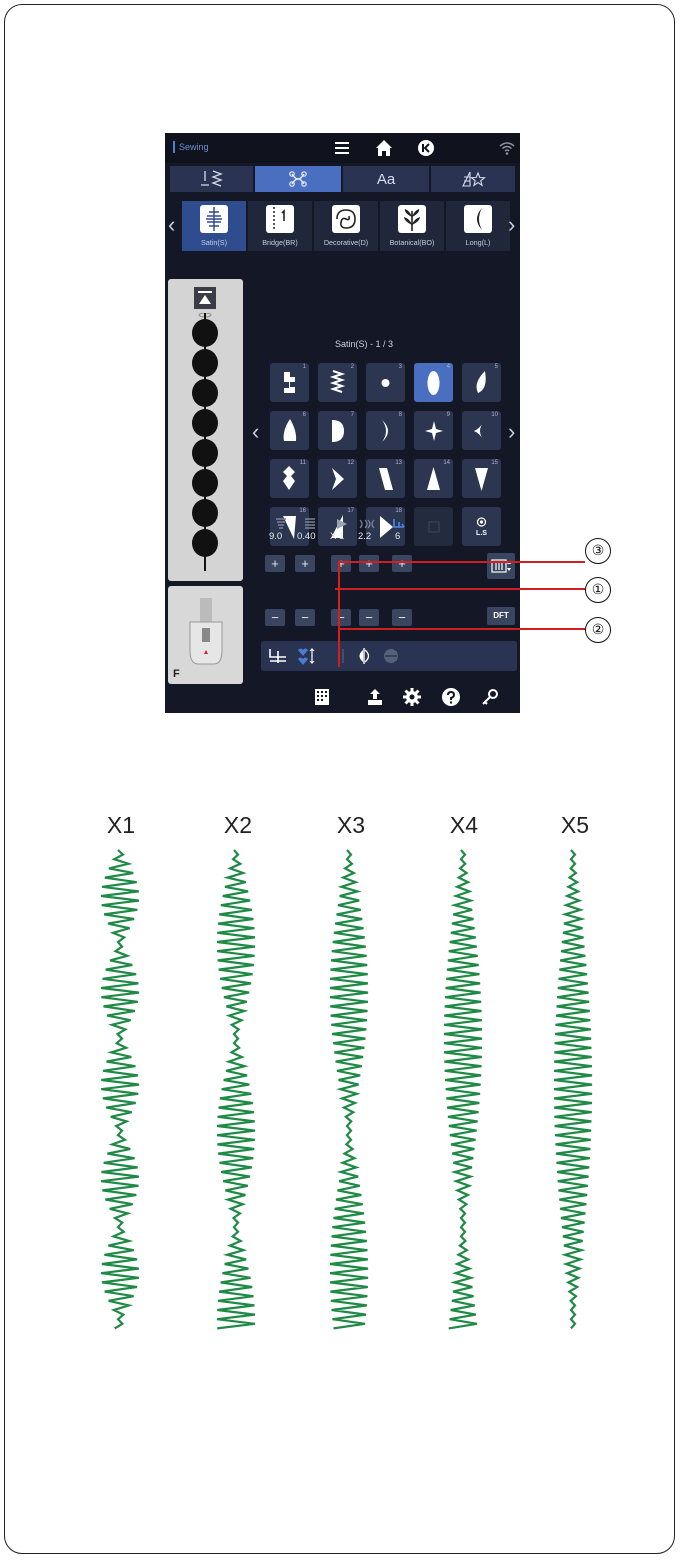  I want to click on elongation-label-x3: X3, so click(351, 825).